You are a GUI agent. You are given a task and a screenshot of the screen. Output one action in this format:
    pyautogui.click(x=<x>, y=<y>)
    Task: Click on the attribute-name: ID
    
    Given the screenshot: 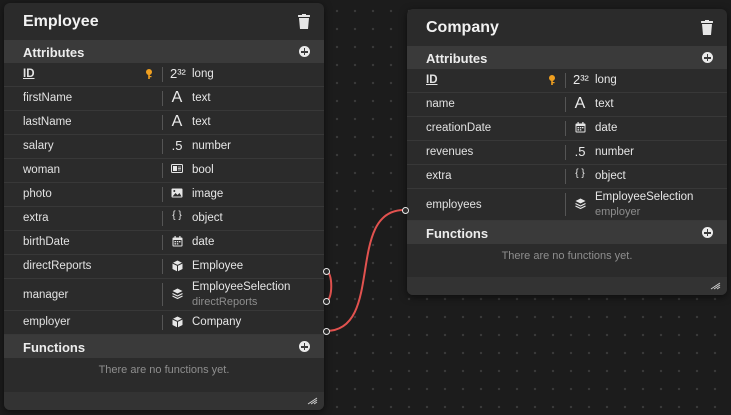 What is the action you would take?
    pyautogui.click(x=432, y=80)
    